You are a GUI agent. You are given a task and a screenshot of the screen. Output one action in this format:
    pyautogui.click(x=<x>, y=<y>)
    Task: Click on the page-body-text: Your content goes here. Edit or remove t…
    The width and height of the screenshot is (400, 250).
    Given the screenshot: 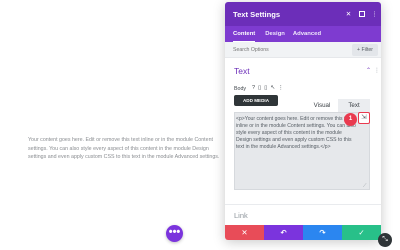 What is the action you would take?
    pyautogui.click(x=124, y=149)
    